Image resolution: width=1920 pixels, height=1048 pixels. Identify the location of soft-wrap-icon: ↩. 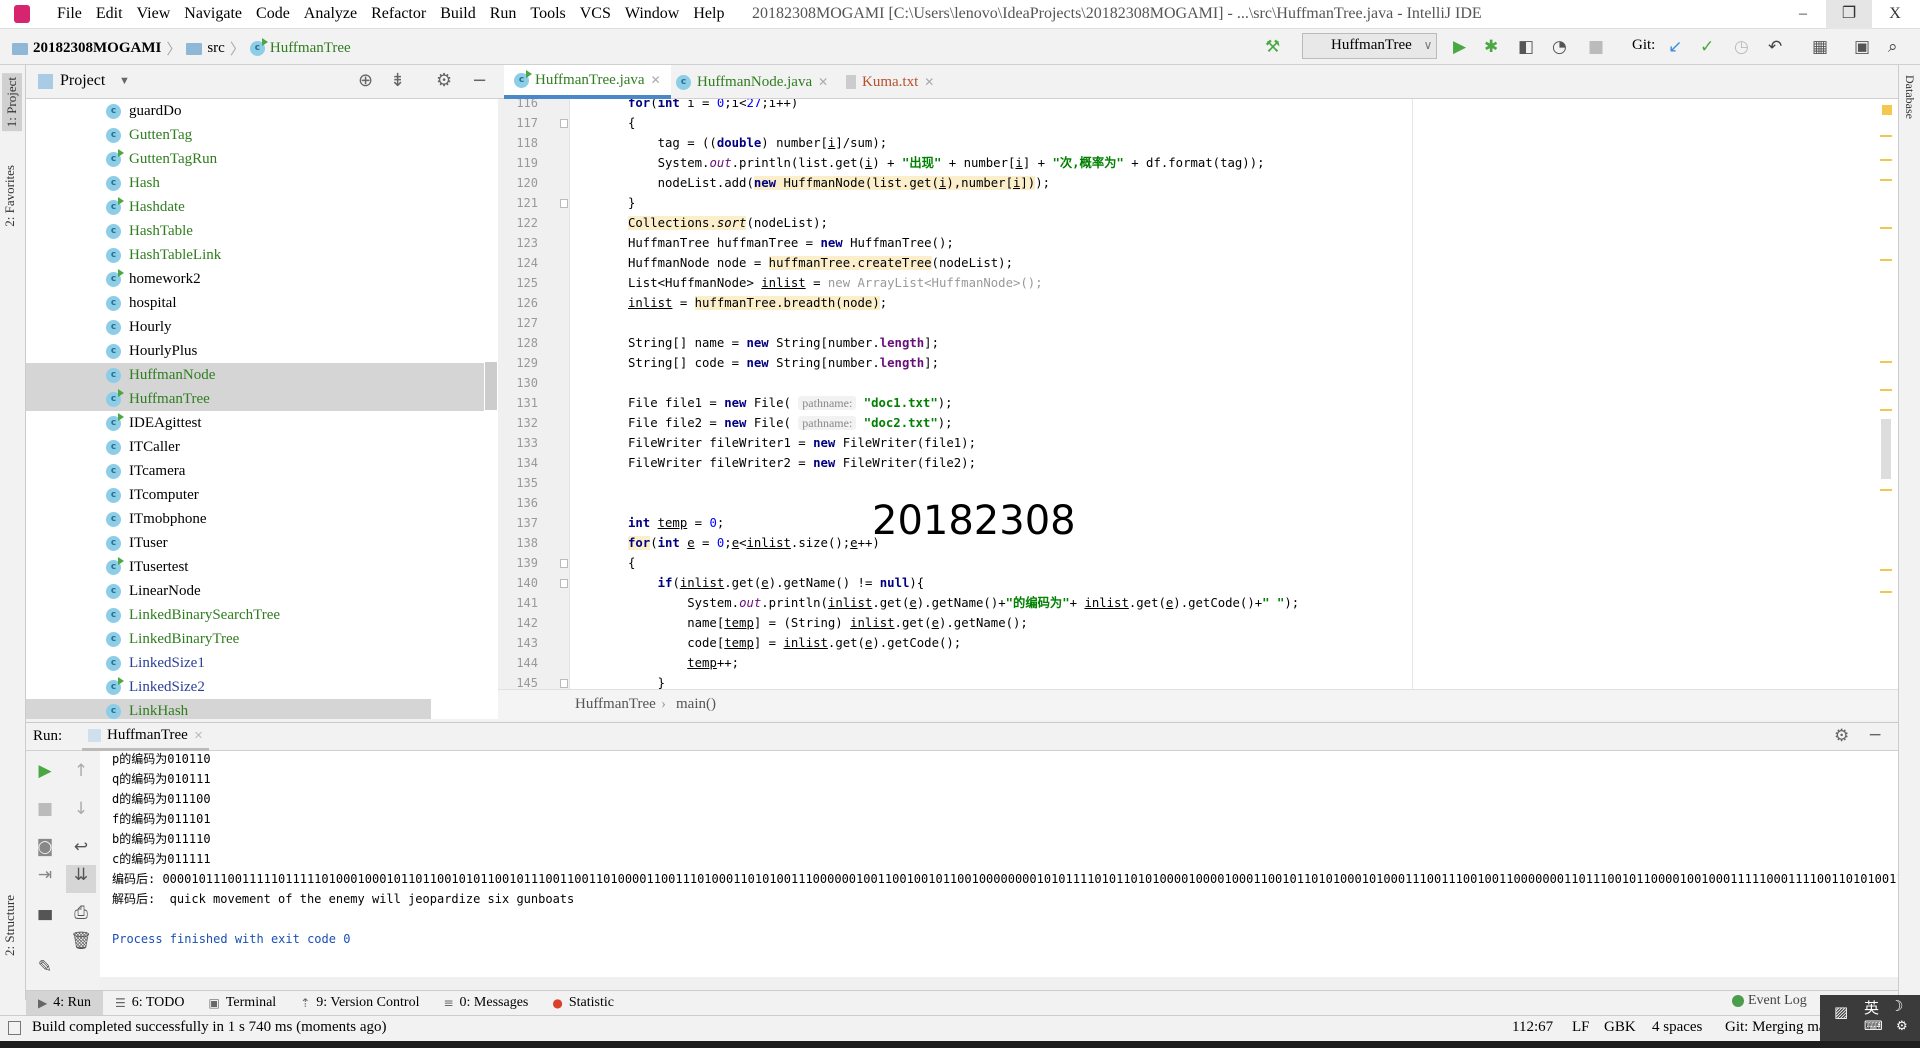
(81, 847).